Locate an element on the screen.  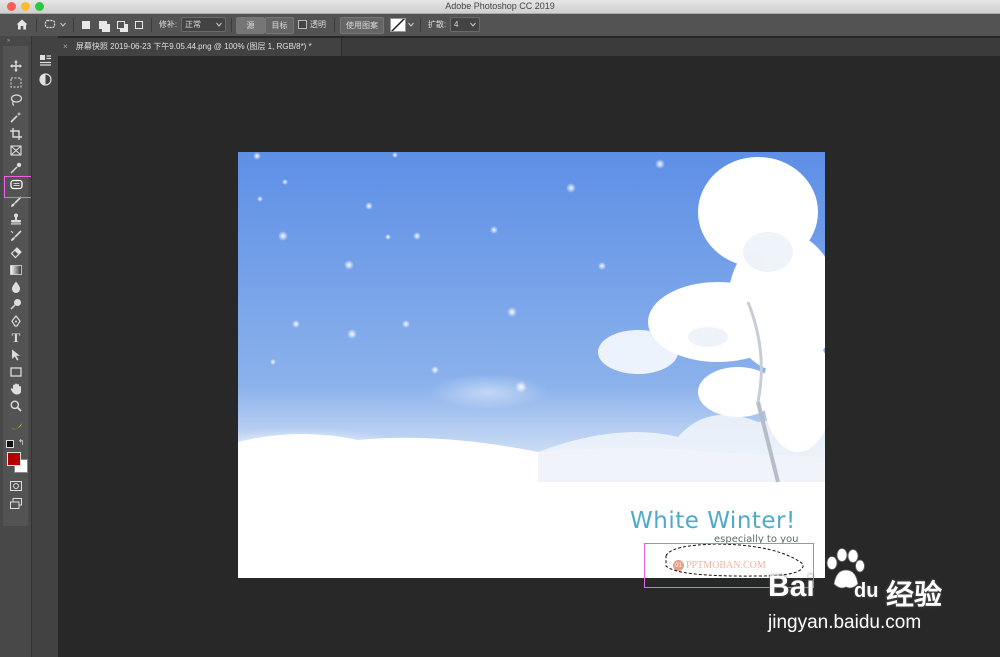
adjustments-icon is located at coordinates (45, 79).